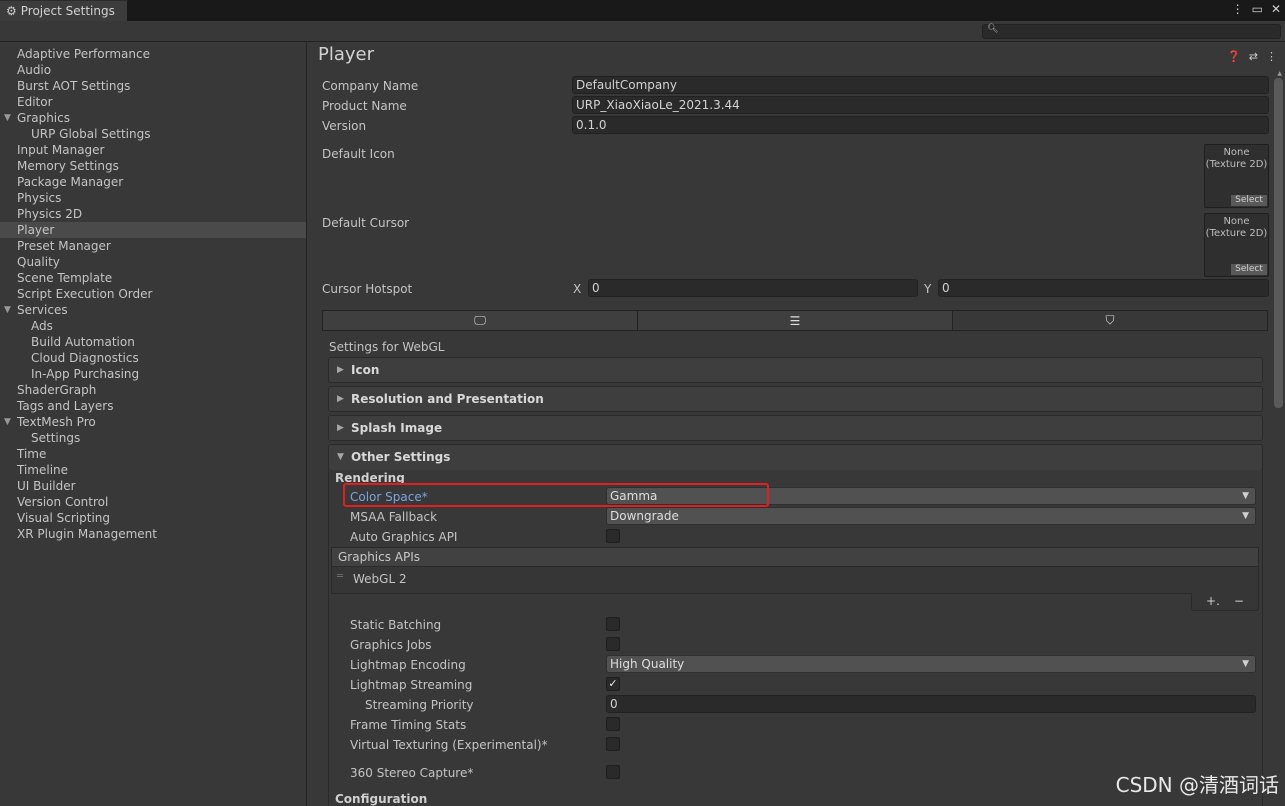  What do you see at coordinates (795, 457) in the screenshot?
I see `section-other: ▼ Other Settings` at bounding box center [795, 457].